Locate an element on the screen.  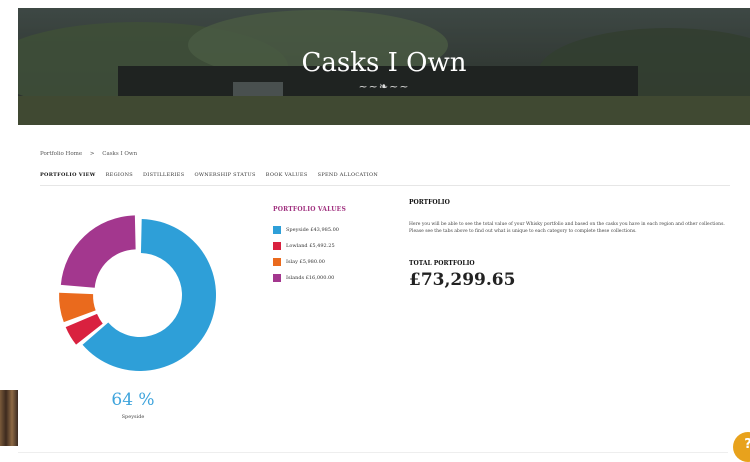
title-ornament: ~~❧~~ is located at coordinates (384, 86).